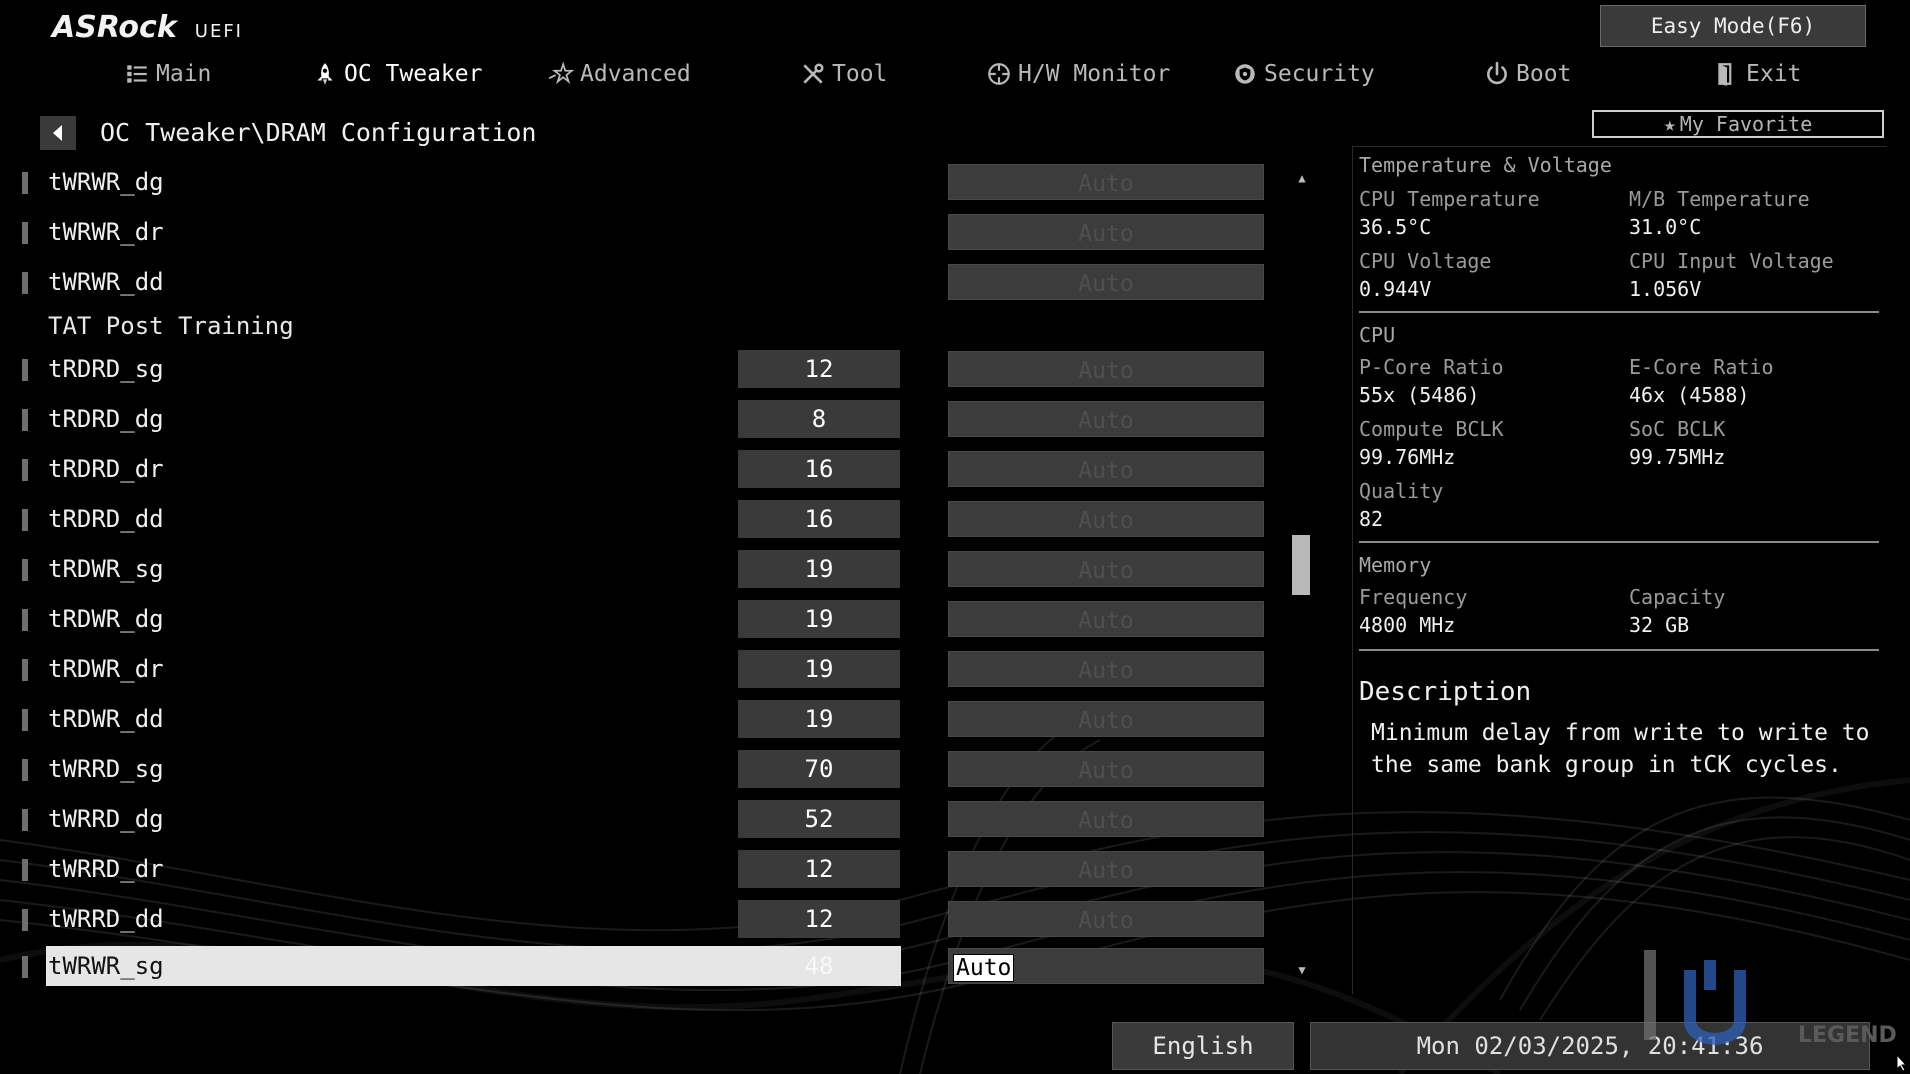 The image size is (1910, 1074). Describe the element at coordinates (218, 31) in the screenshot. I see `uefi-label: UEFI` at that location.